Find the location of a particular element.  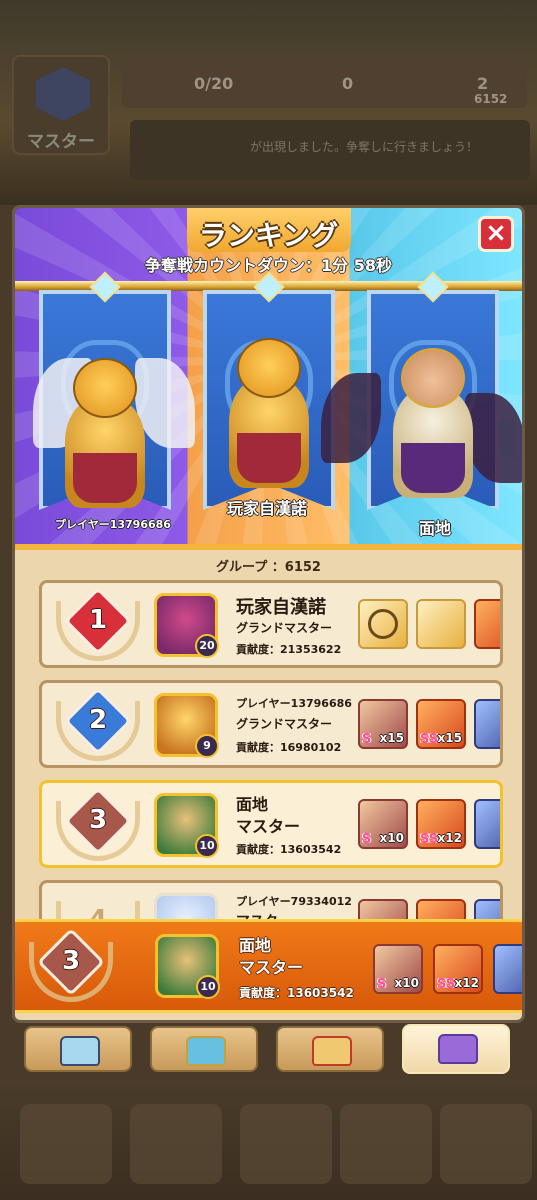

contribution: 貢献度：16980102 is located at coordinates (289, 747).